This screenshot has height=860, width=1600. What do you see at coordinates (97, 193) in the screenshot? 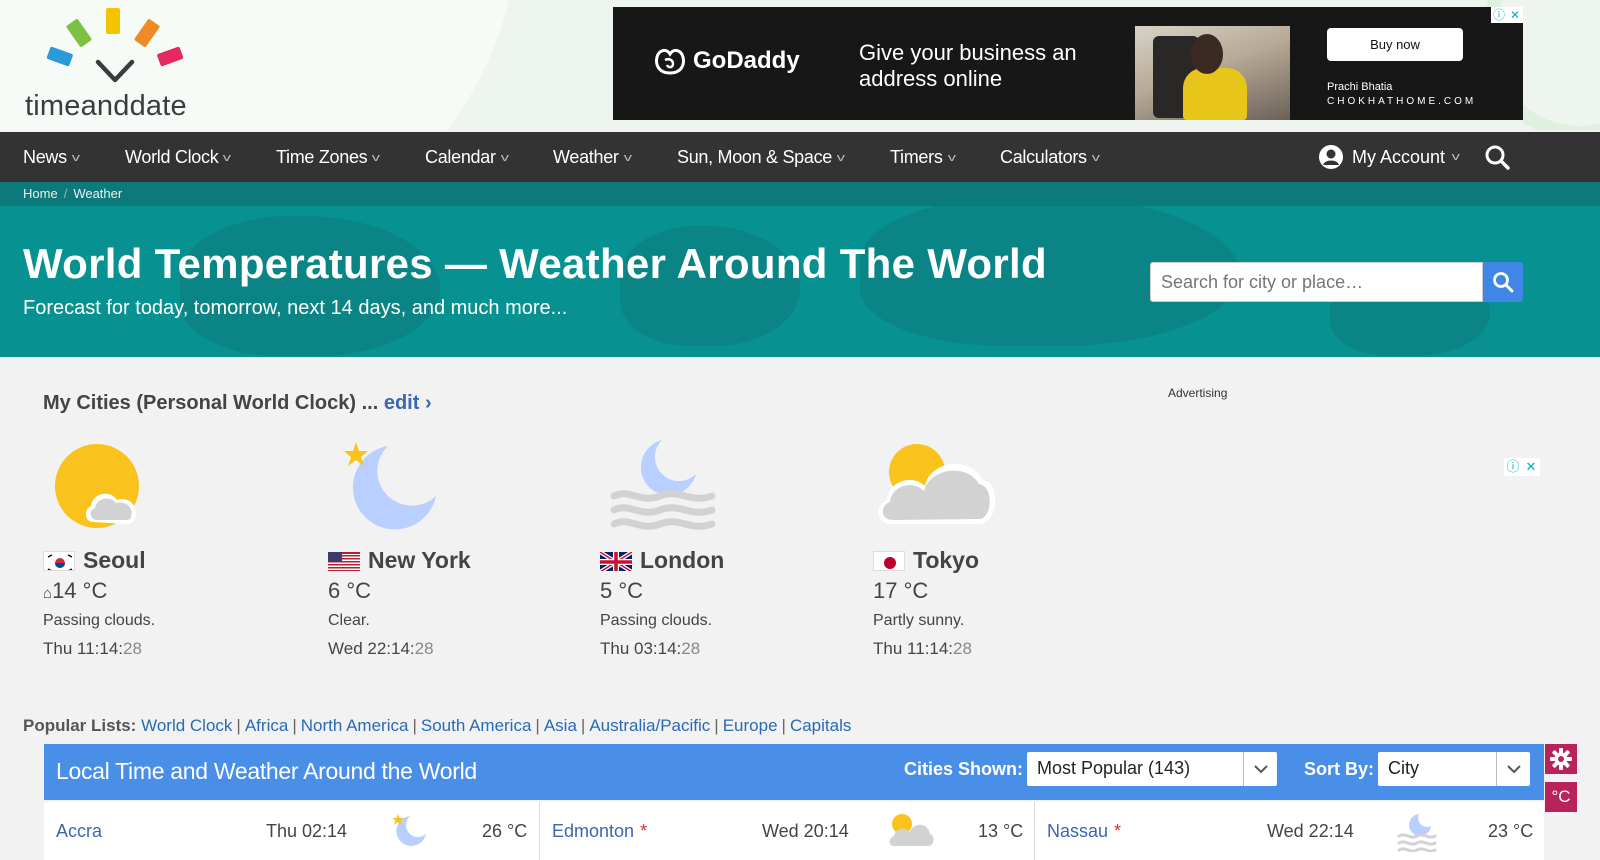
I see `breadcrumb-weather: Weather` at bounding box center [97, 193].